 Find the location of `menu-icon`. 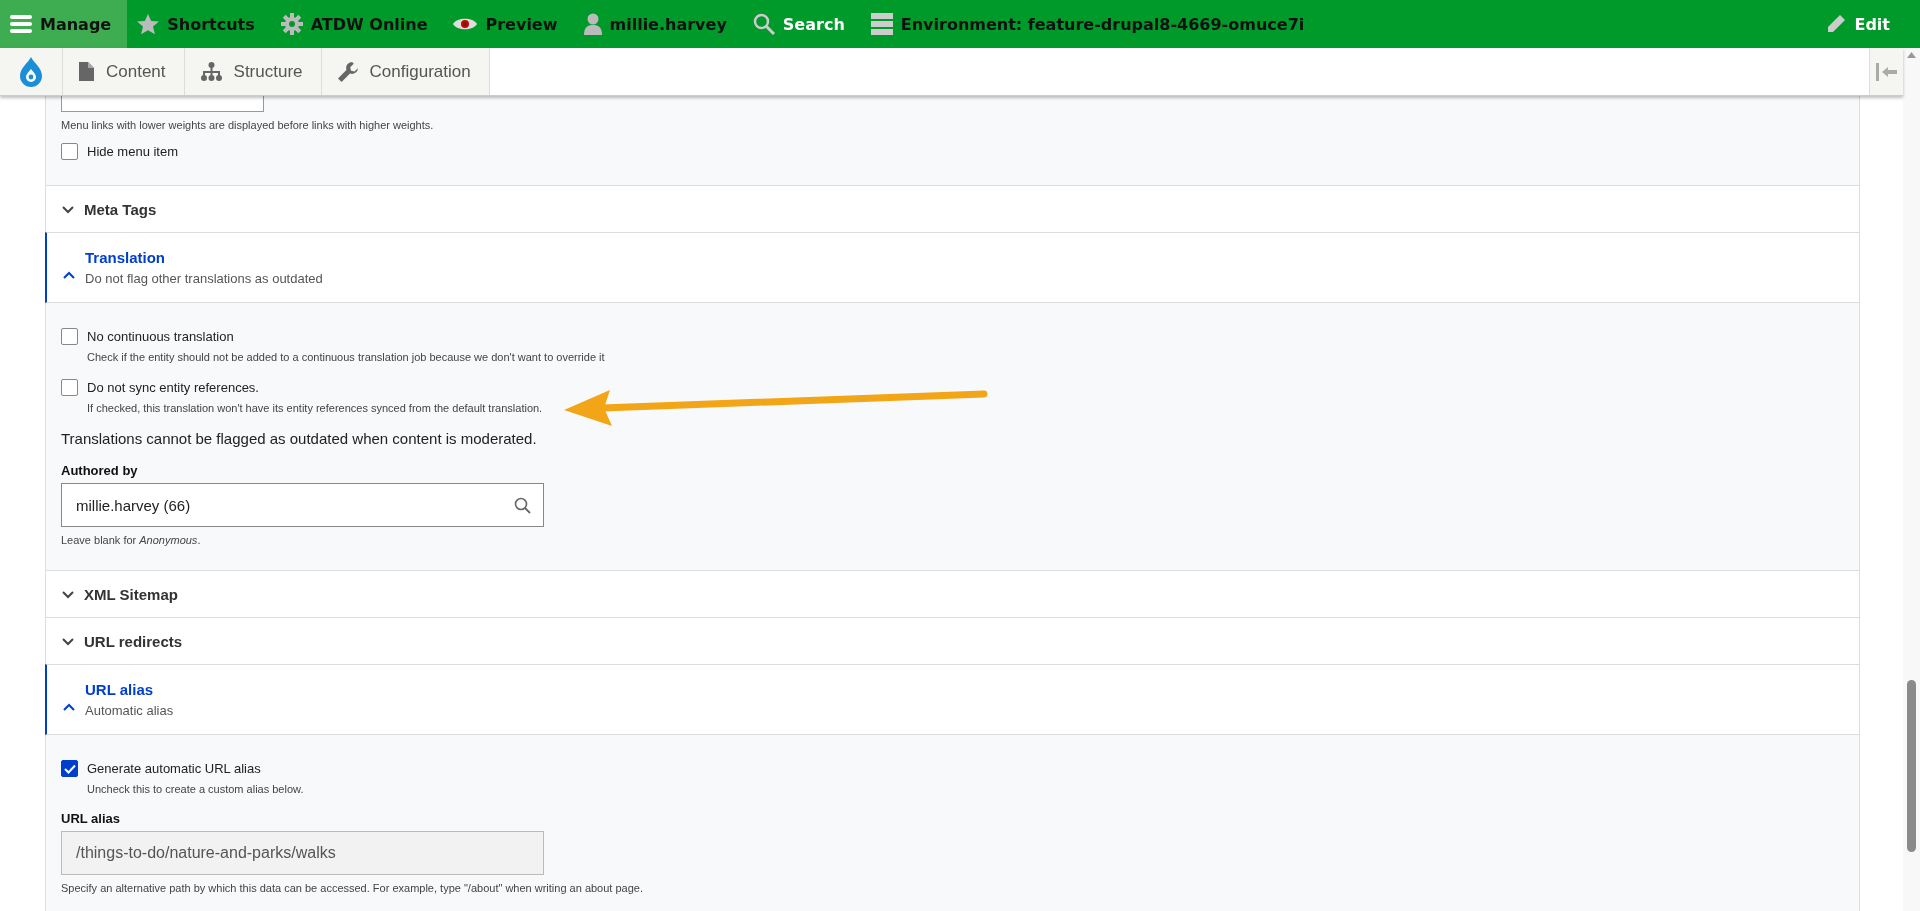

menu-icon is located at coordinates (21, 24).